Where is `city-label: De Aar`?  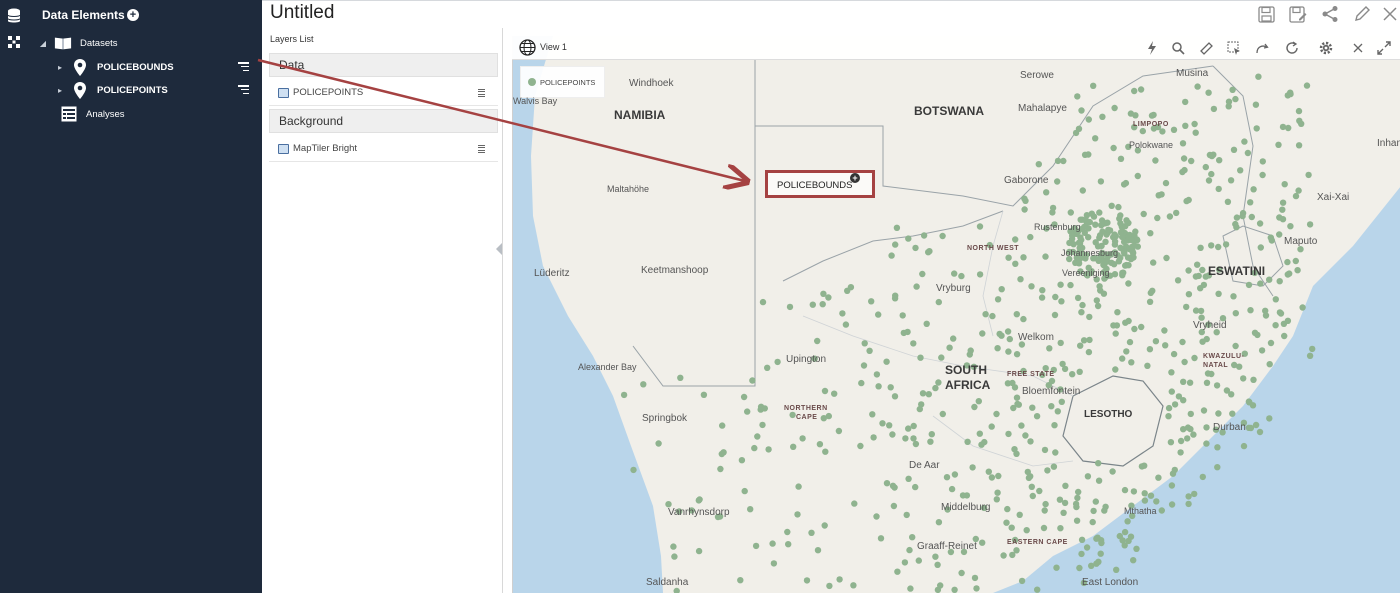
city-label: De Aar is located at coordinates (924, 465).